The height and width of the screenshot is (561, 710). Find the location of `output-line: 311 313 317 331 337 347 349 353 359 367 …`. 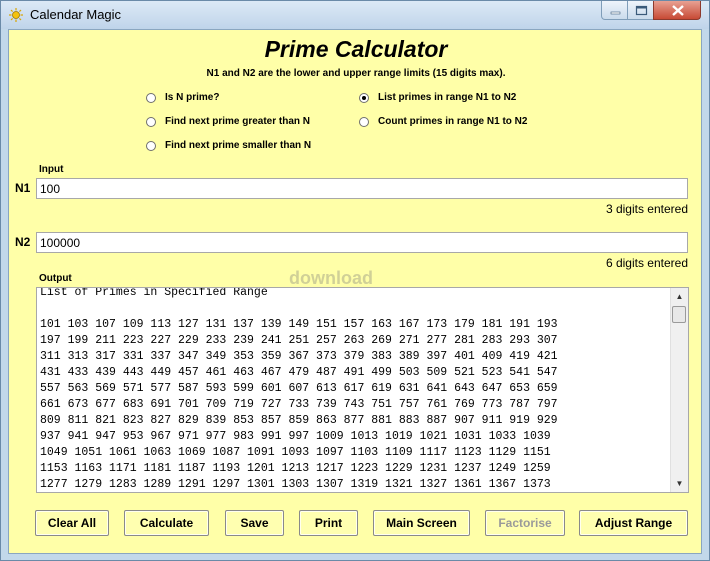

output-line: 311 313 317 331 337 347 349 353 359 367 … is located at coordinates (299, 356).